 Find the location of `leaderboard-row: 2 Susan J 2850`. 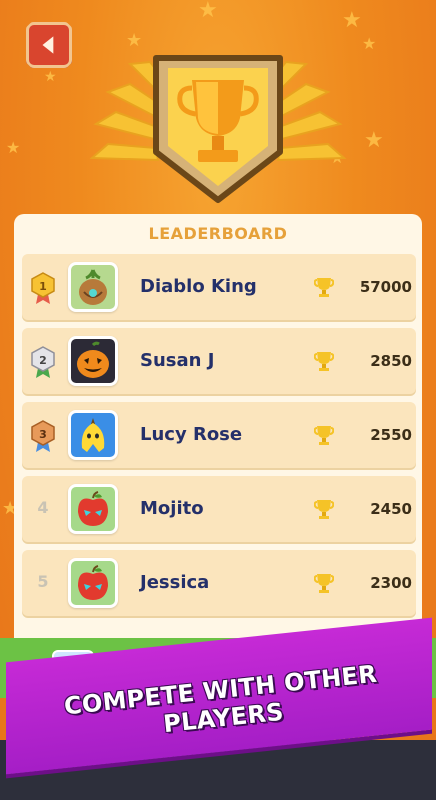

leaderboard-row: 2 Susan J 2850 is located at coordinates (219, 361).